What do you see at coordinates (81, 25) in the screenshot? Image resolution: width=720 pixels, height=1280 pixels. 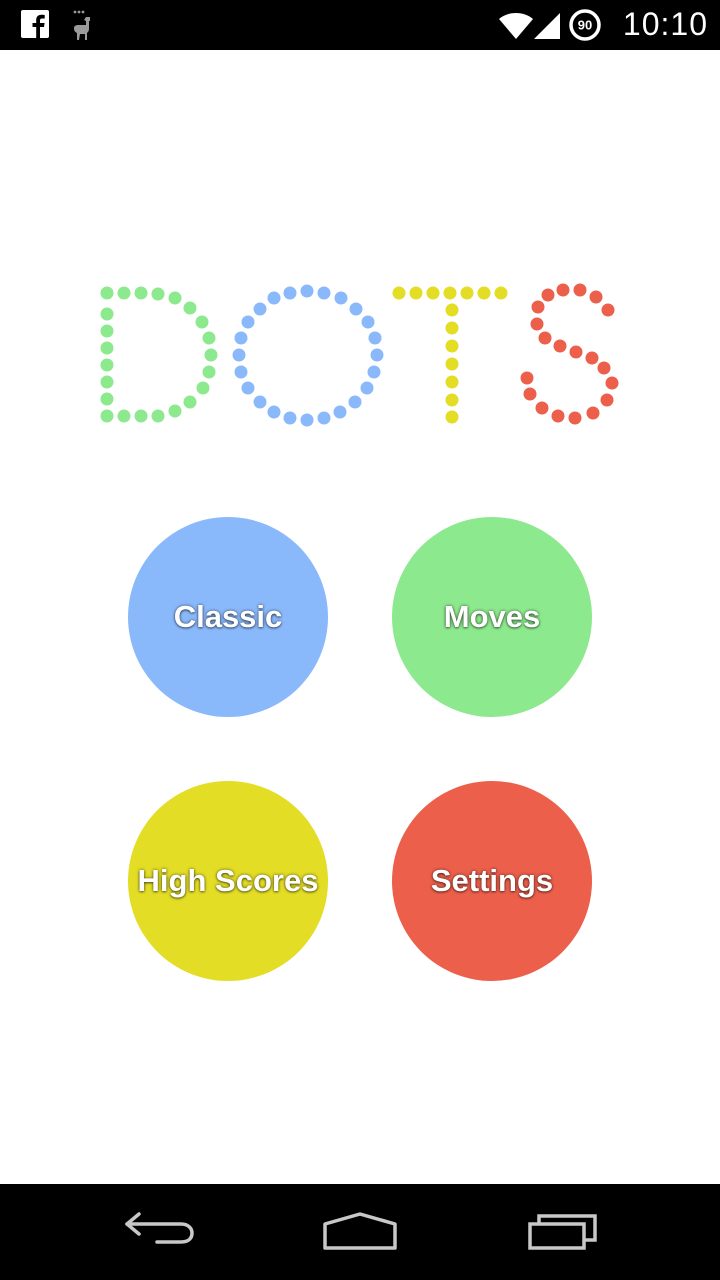 I see `llama-icon` at bounding box center [81, 25].